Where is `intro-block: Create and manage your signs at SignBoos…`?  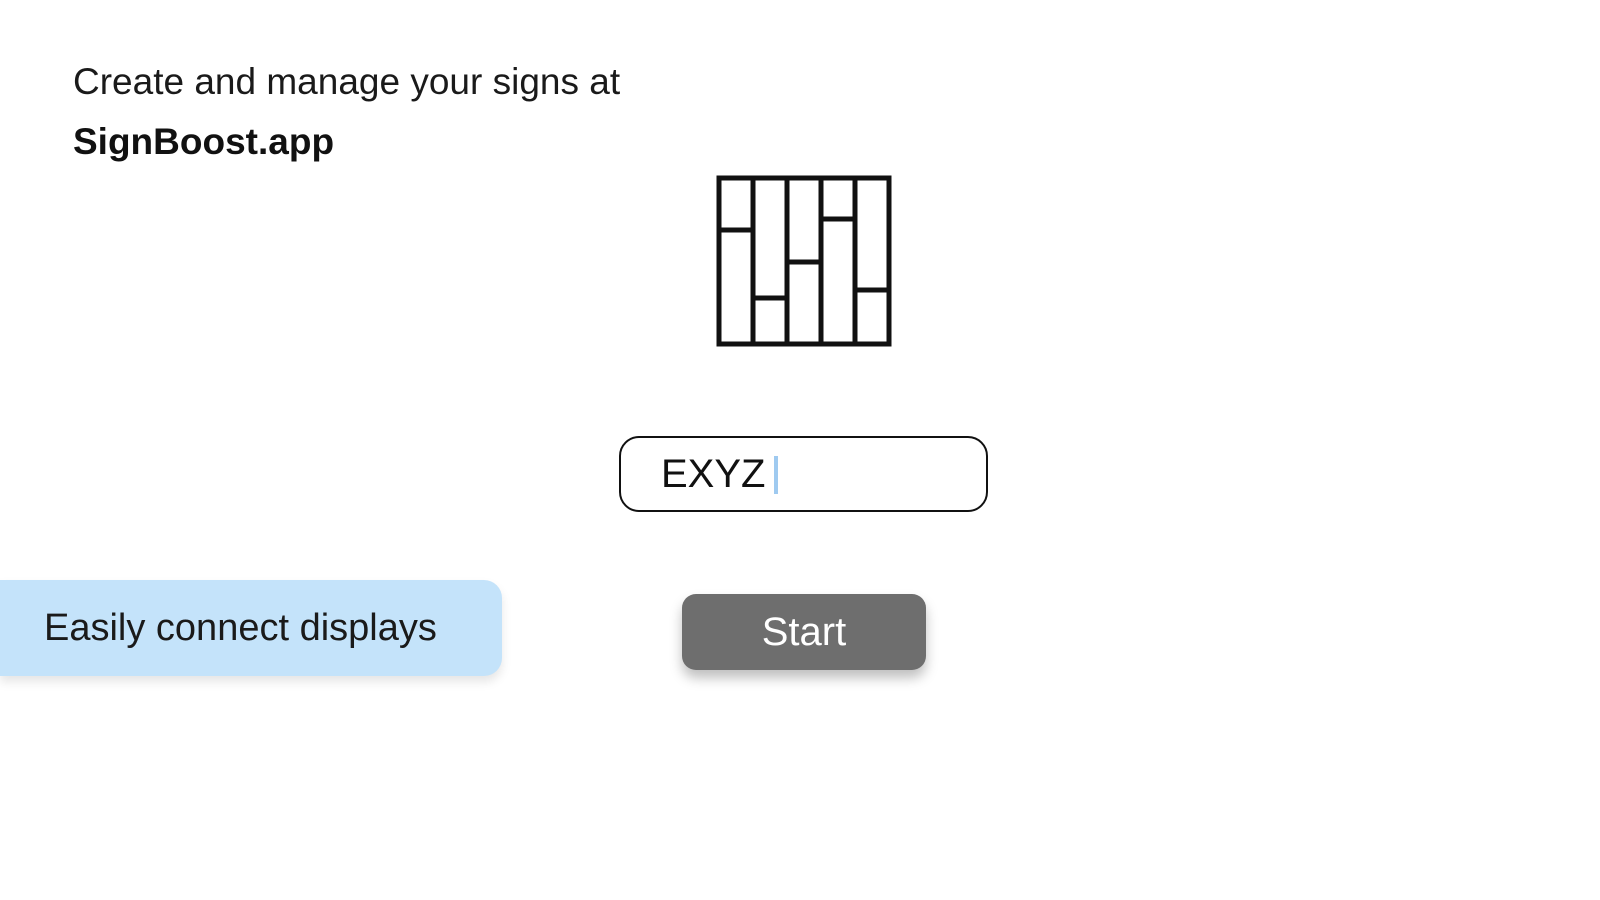 intro-block: Create and manage your signs at SignBoos… is located at coordinates (346, 112).